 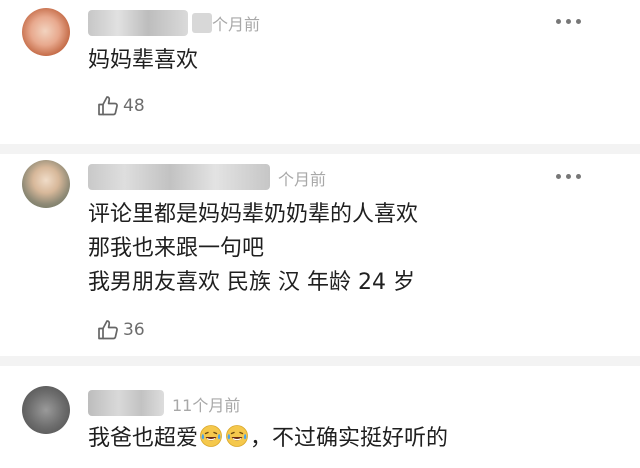 I want to click on divider, so click(x=320, y=361).